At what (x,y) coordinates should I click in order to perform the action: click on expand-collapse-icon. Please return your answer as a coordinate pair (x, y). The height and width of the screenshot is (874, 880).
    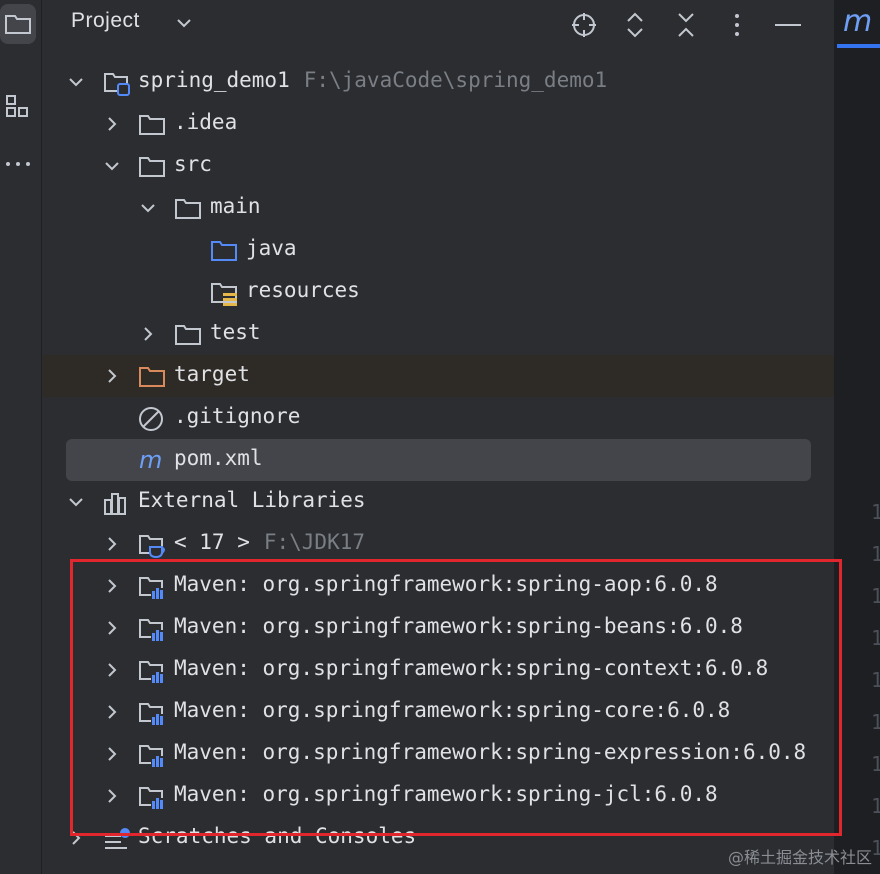
    Looking at the image, I should click on (635, 25).